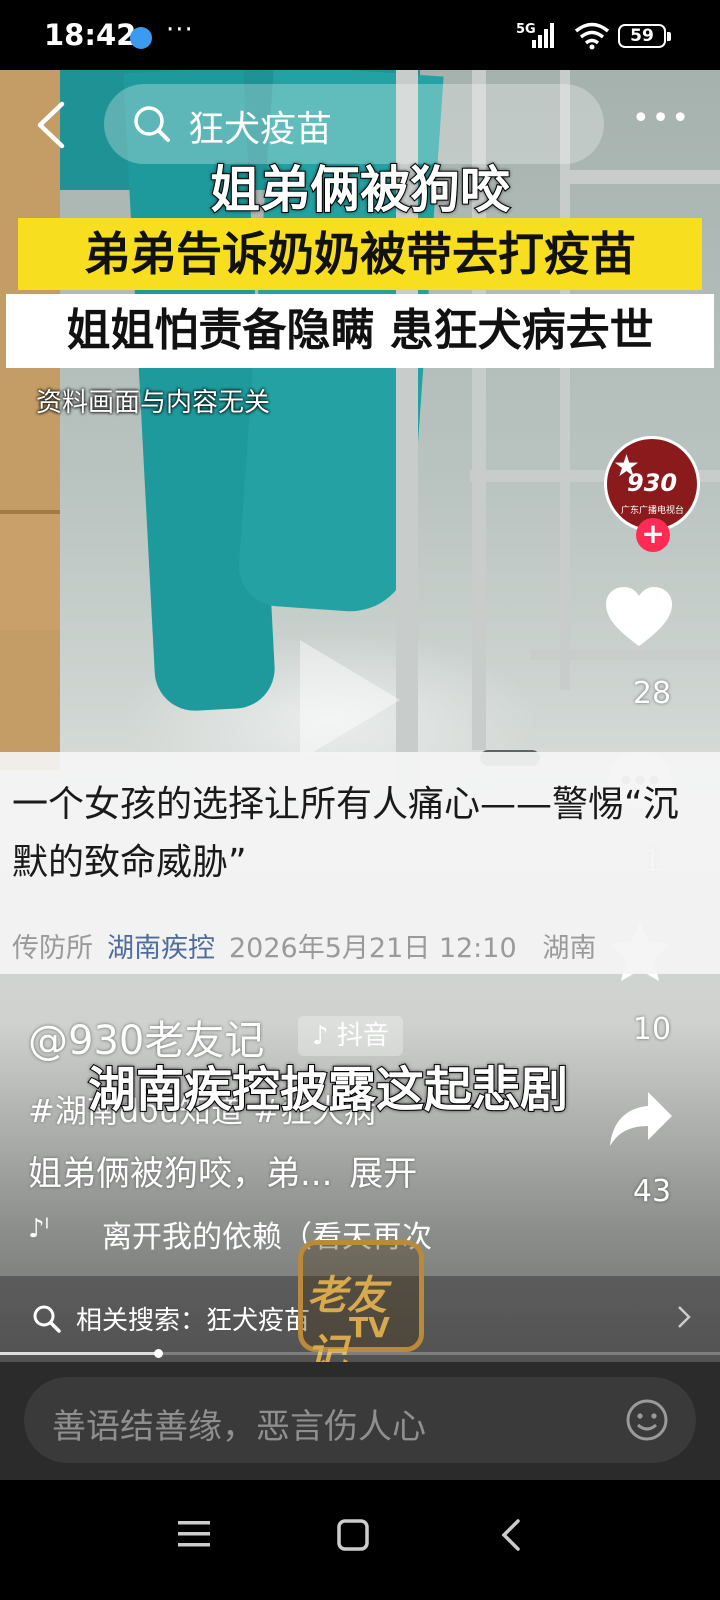 Image resolution: width=720 pixels, height=1600 pixels. I want to click on article-title: 一个女孩的选择让所有人痛心——警惕“沉默的致命威胁”, so click(345, 833).